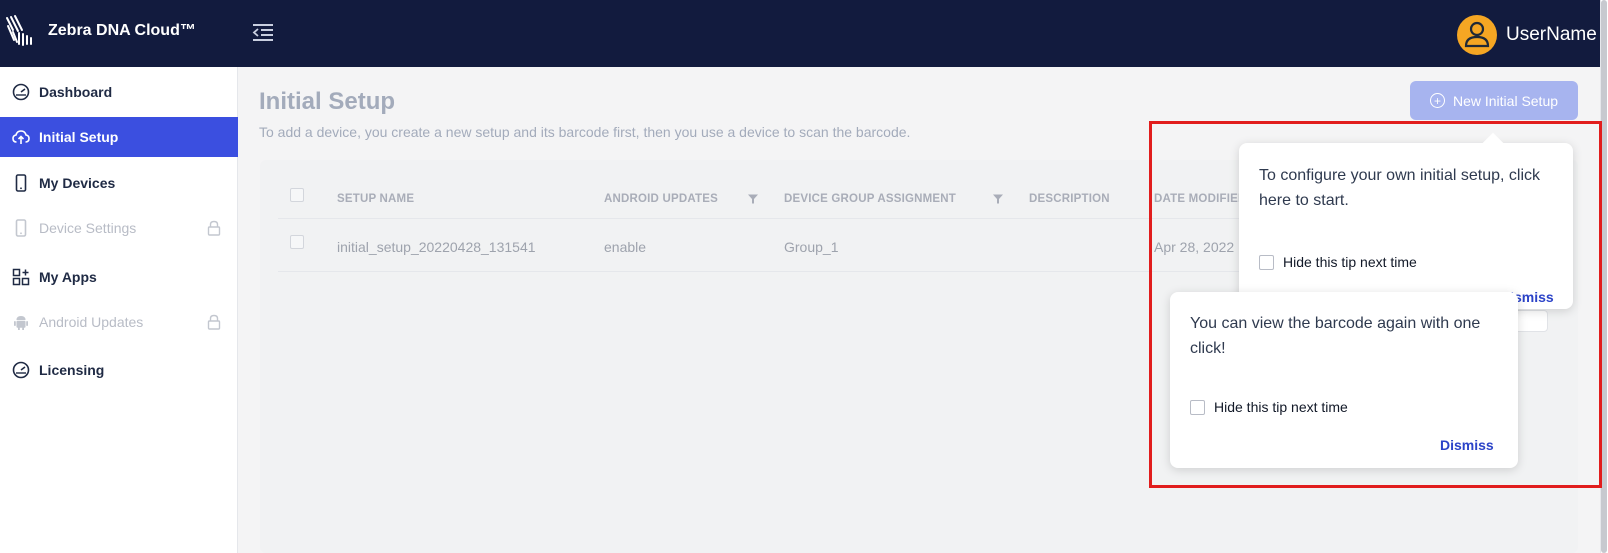 This screenshot has height=553, width=1608. What do you see at coordinates (119, 183) in the screenshot?
I see `sidebar-item-my-devices: My Devices` at bounding box center [119, 183].